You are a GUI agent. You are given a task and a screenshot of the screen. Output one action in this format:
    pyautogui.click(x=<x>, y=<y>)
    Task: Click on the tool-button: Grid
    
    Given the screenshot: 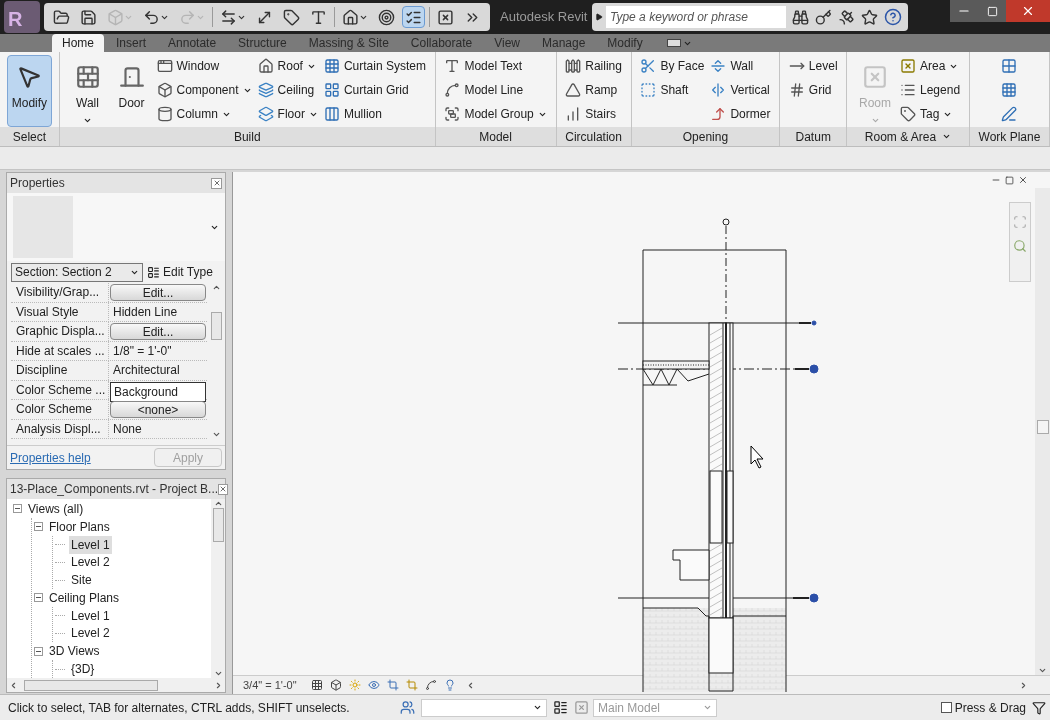 What is the action you would take?
    pyautogui.click(x=813, y=90)
    